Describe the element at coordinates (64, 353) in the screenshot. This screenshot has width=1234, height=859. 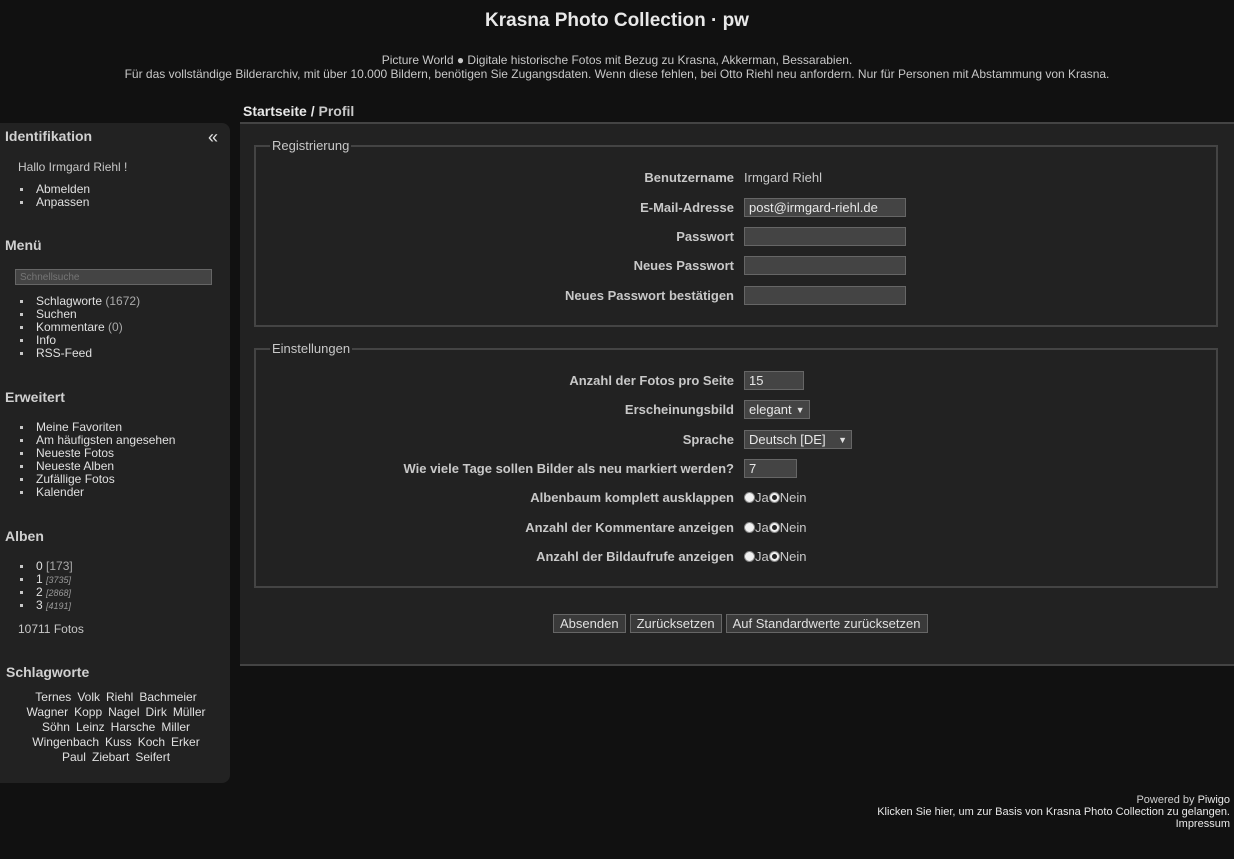
I see `menu-rss-link: RSS-Feed` at that location.